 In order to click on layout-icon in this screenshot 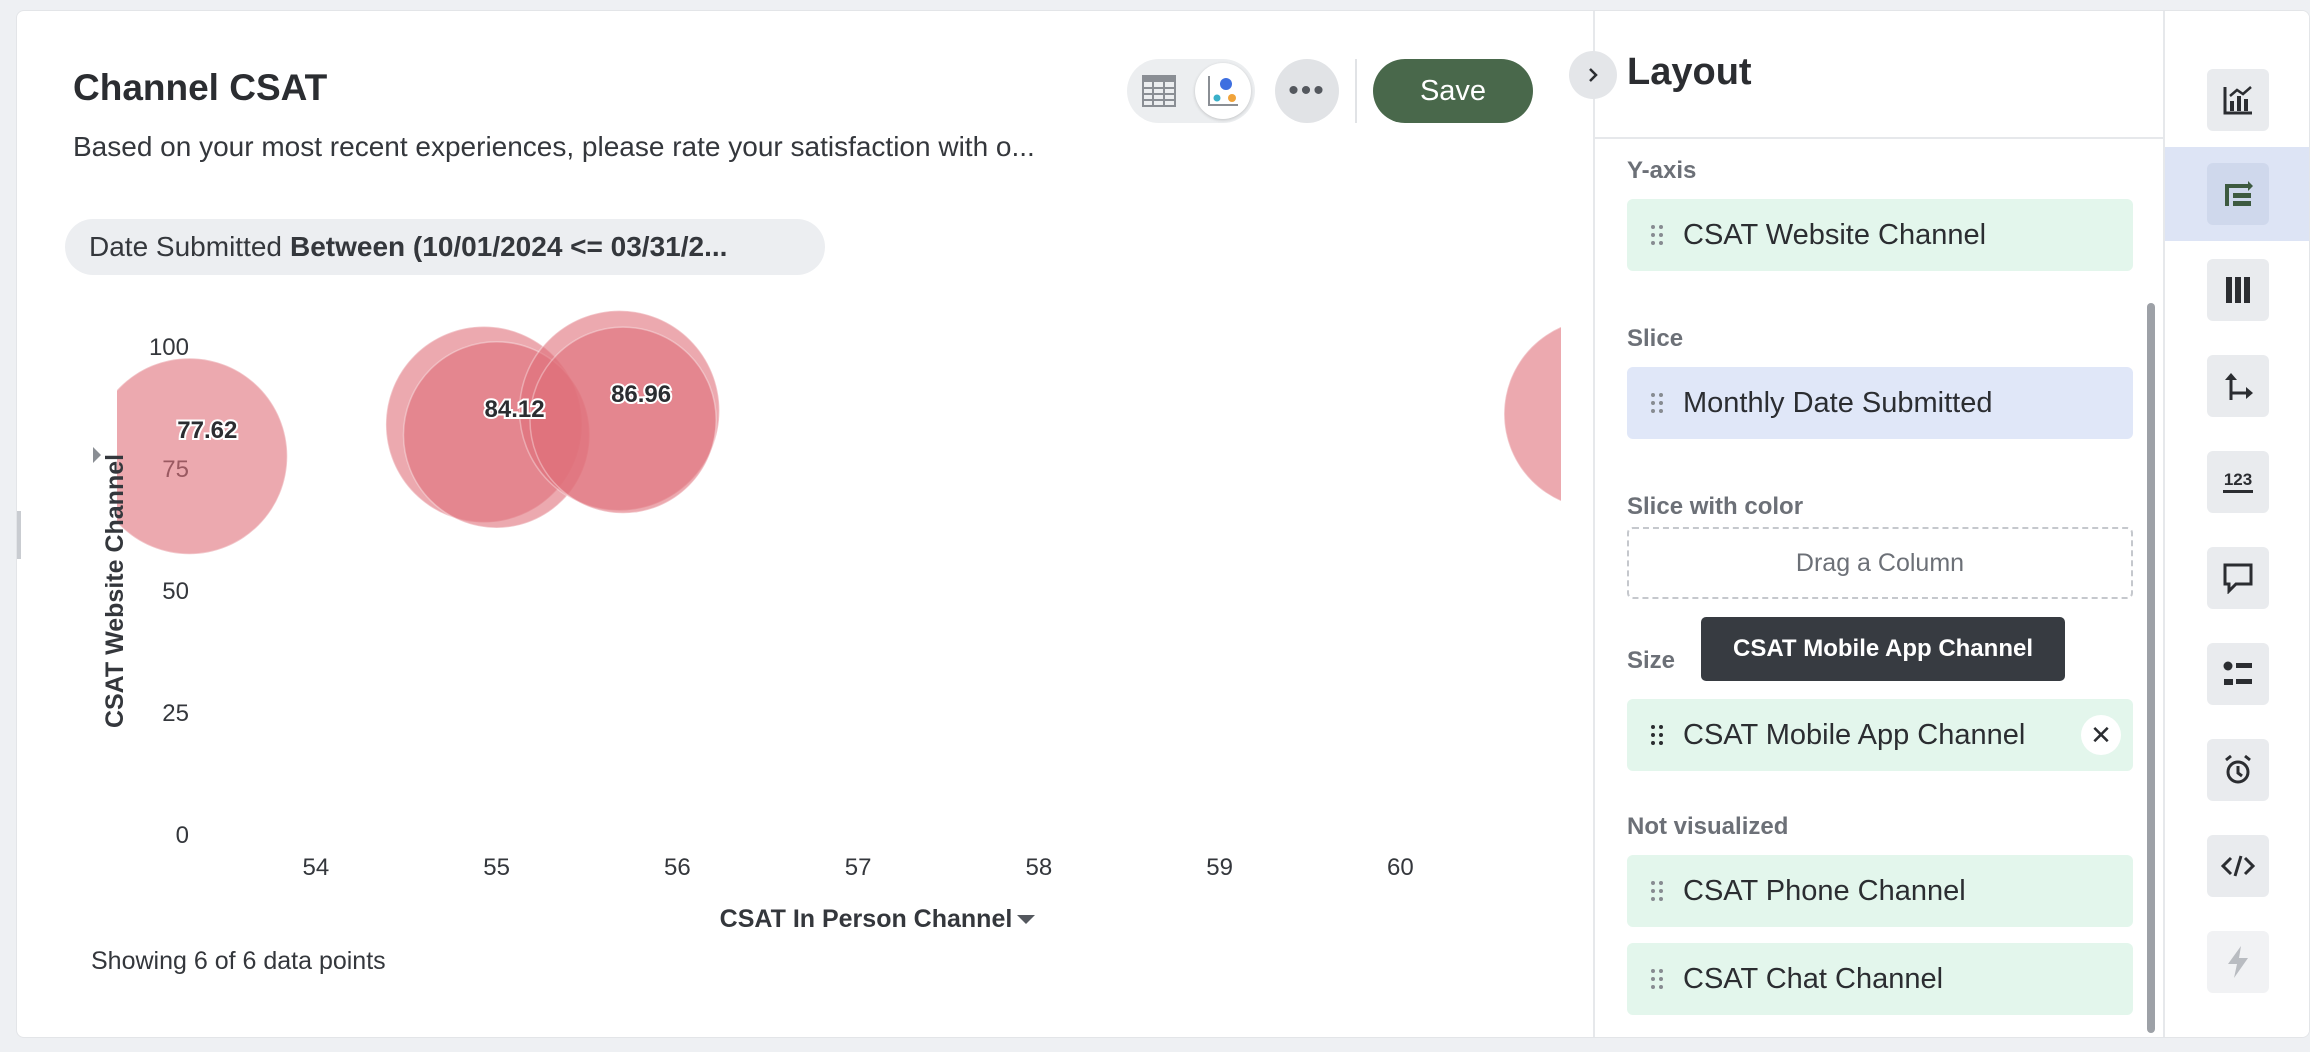, I will do `click(2239, 193)`.